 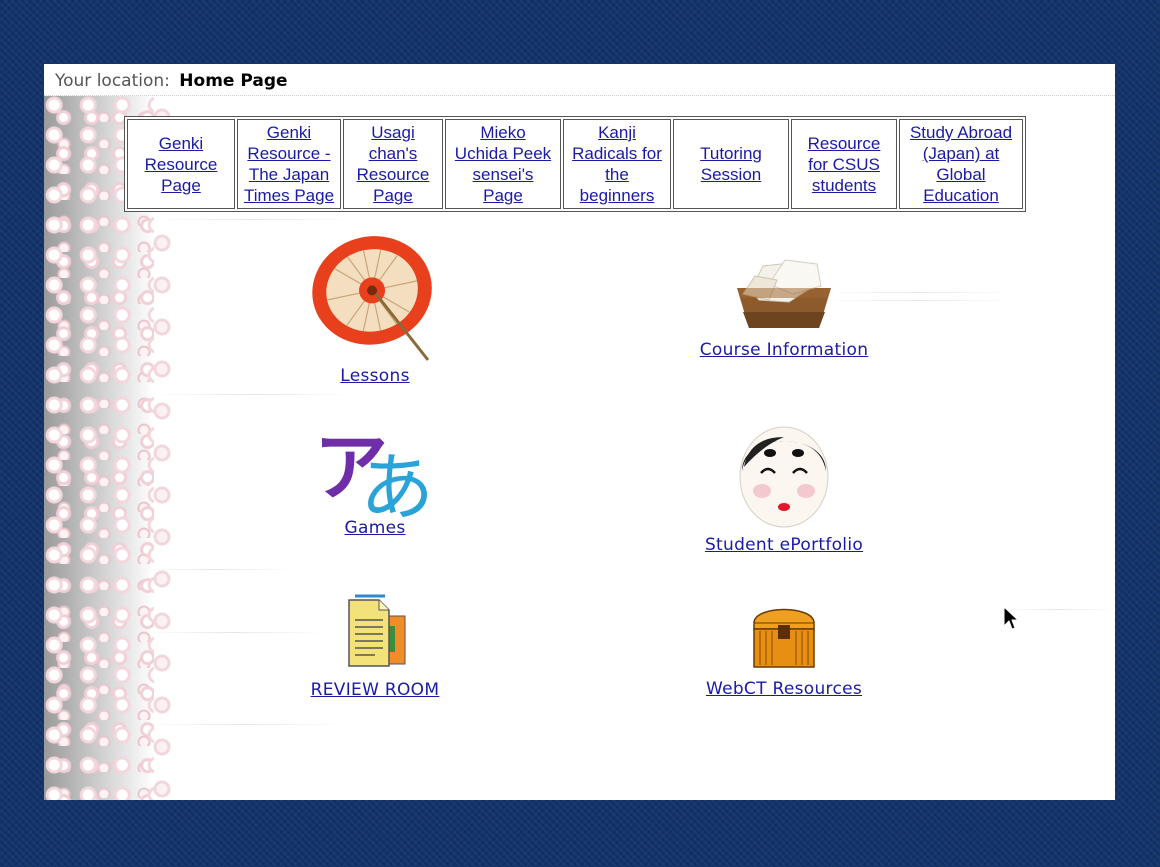 What do you see at coordinates (397, 488) in the screenshot?
I see `hiragana-a-glyph: あ` at bounding box center [397, 488].